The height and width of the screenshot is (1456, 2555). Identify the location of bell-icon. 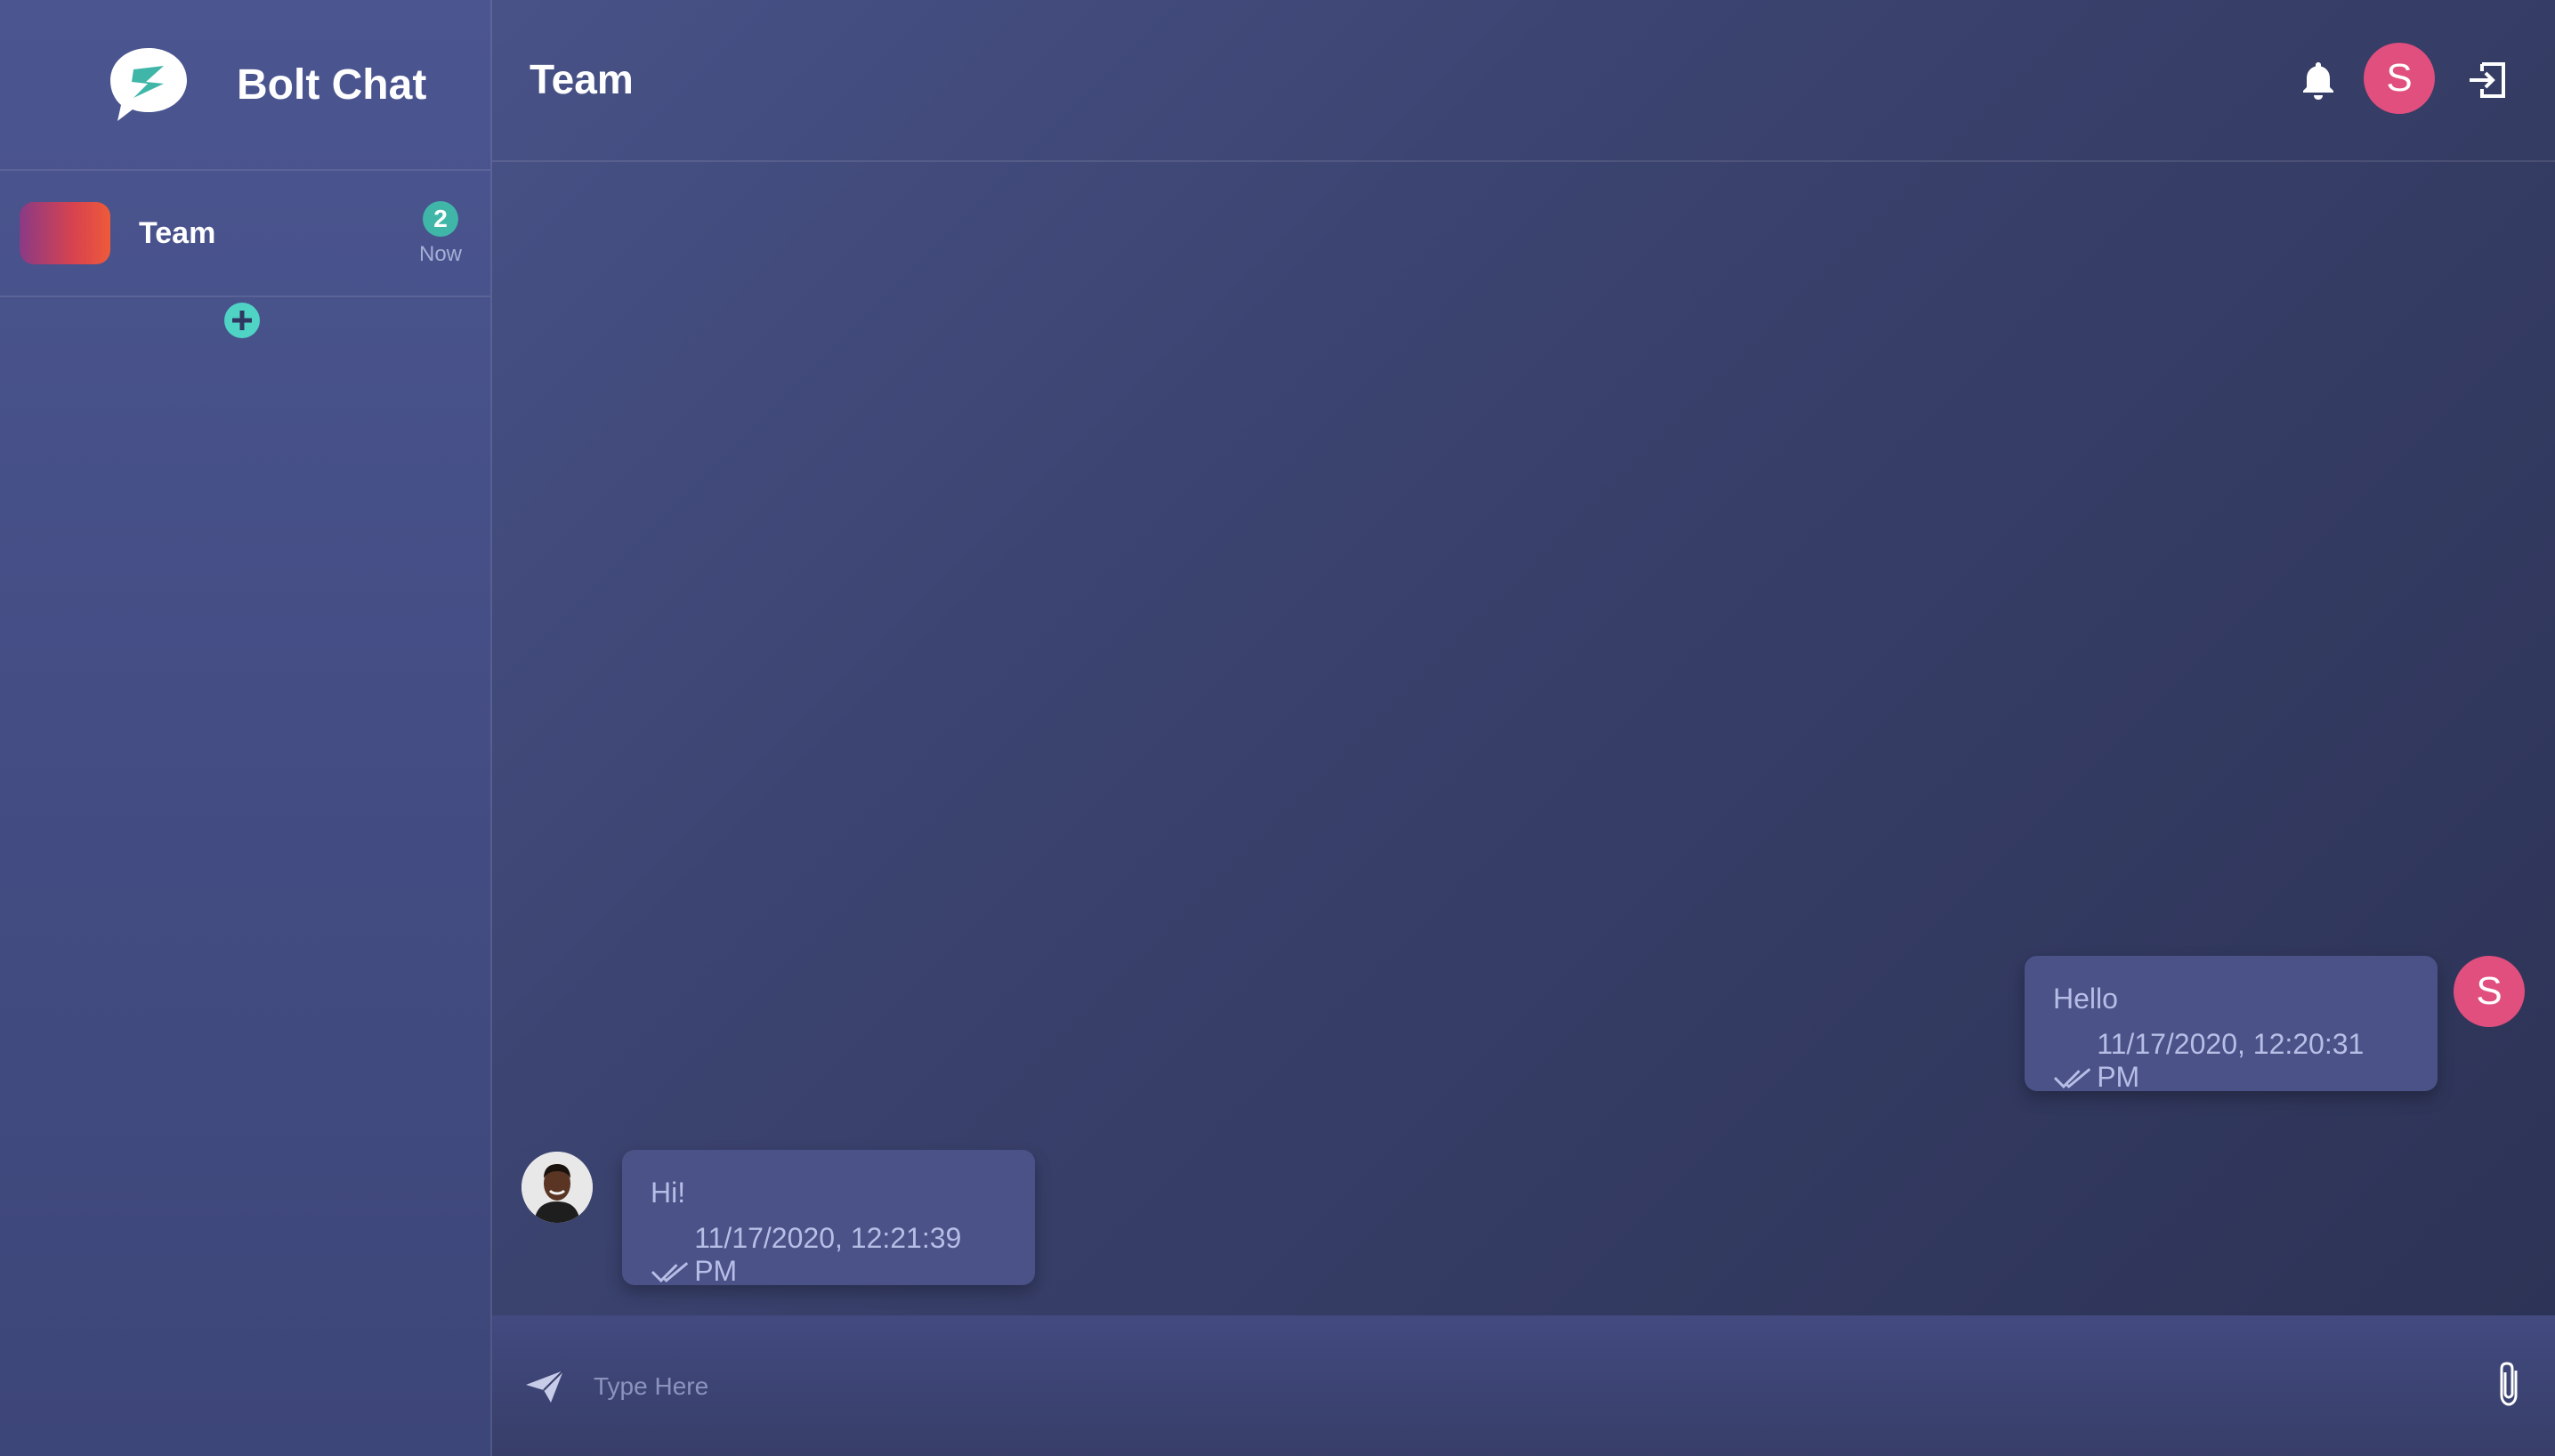
(2318, 80).